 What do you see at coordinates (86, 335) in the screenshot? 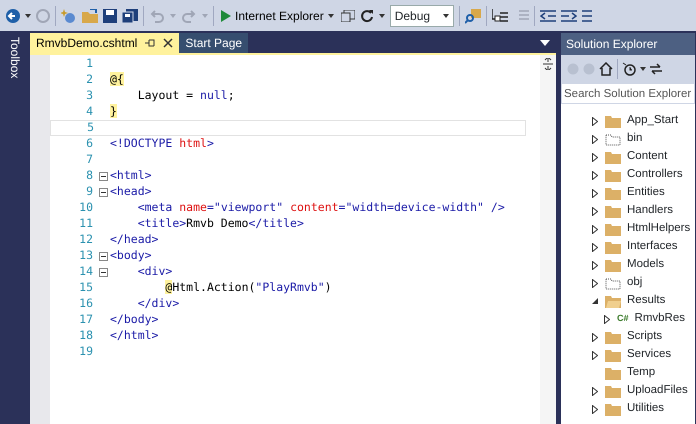
I see `line-number: 18` at bounding box center [86, 335].